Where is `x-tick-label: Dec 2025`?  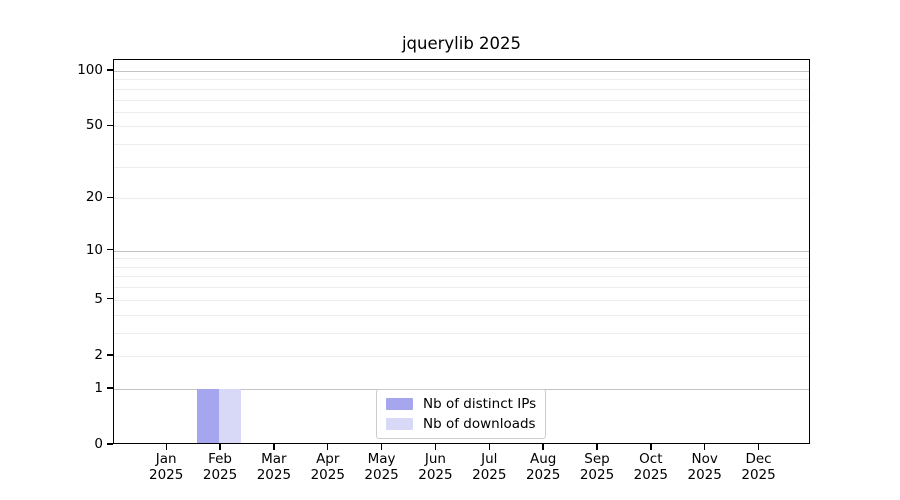
x-tick-label: Dec 2025 is located at coordinates (759, 467).